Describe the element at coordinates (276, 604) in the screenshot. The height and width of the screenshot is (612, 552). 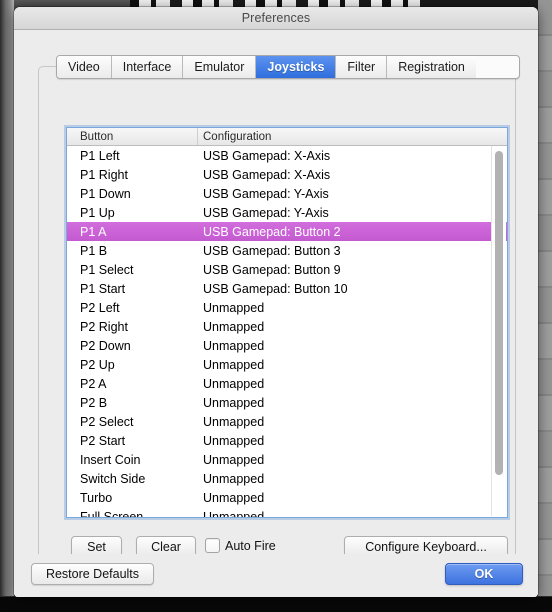
I see `background-bottom-bar` at that location.